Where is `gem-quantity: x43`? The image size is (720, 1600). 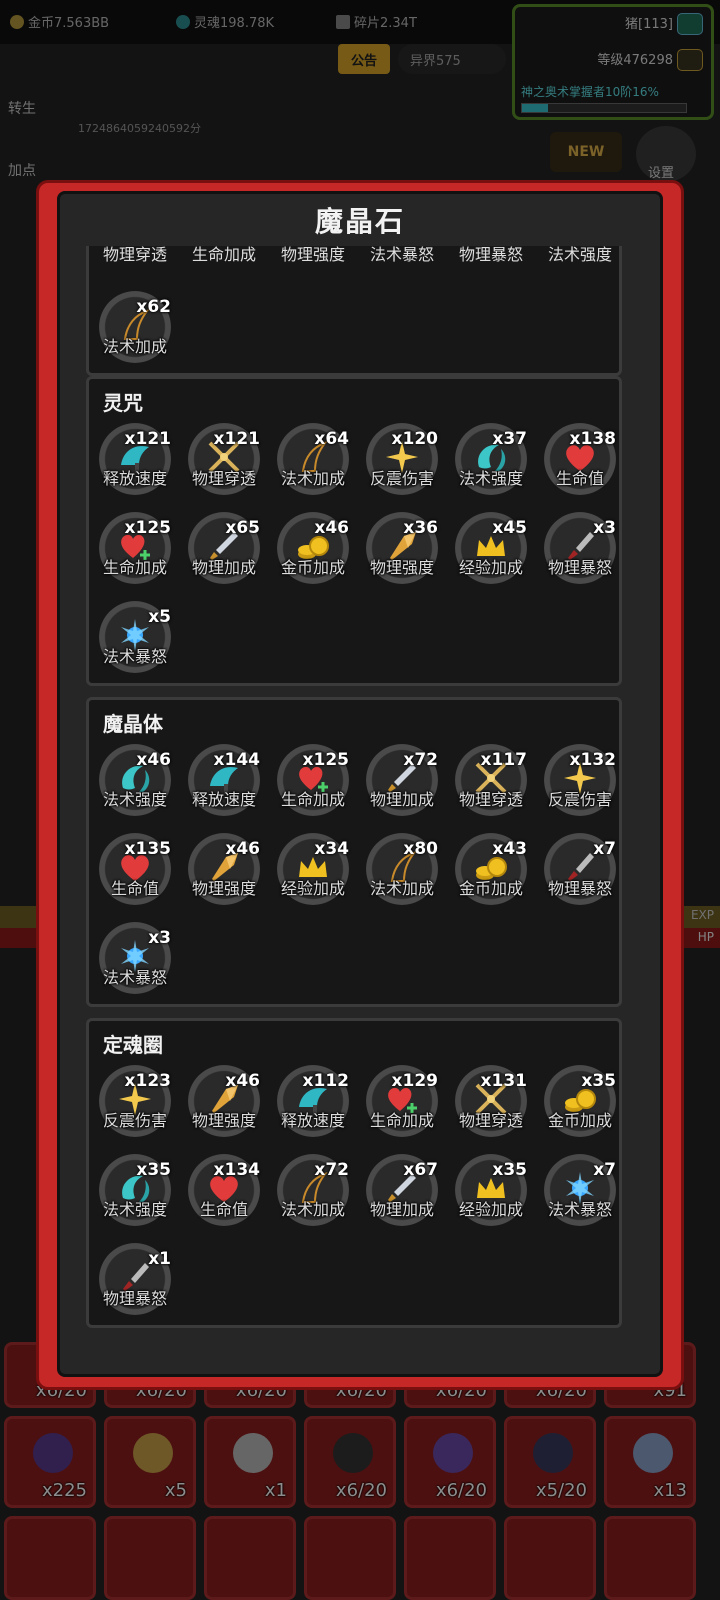
gem-quantity: x43 is located at coordinates (509, 849).